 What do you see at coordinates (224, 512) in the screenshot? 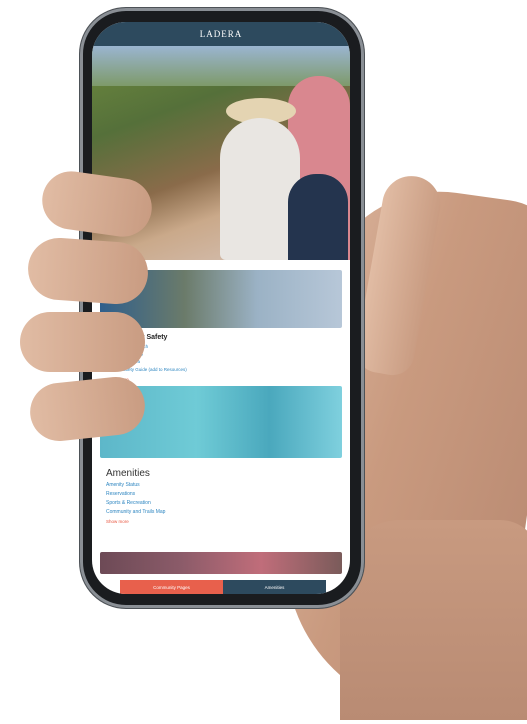
I see `amenities-link: Community and Trails Map` at bounding box center [224, 512].